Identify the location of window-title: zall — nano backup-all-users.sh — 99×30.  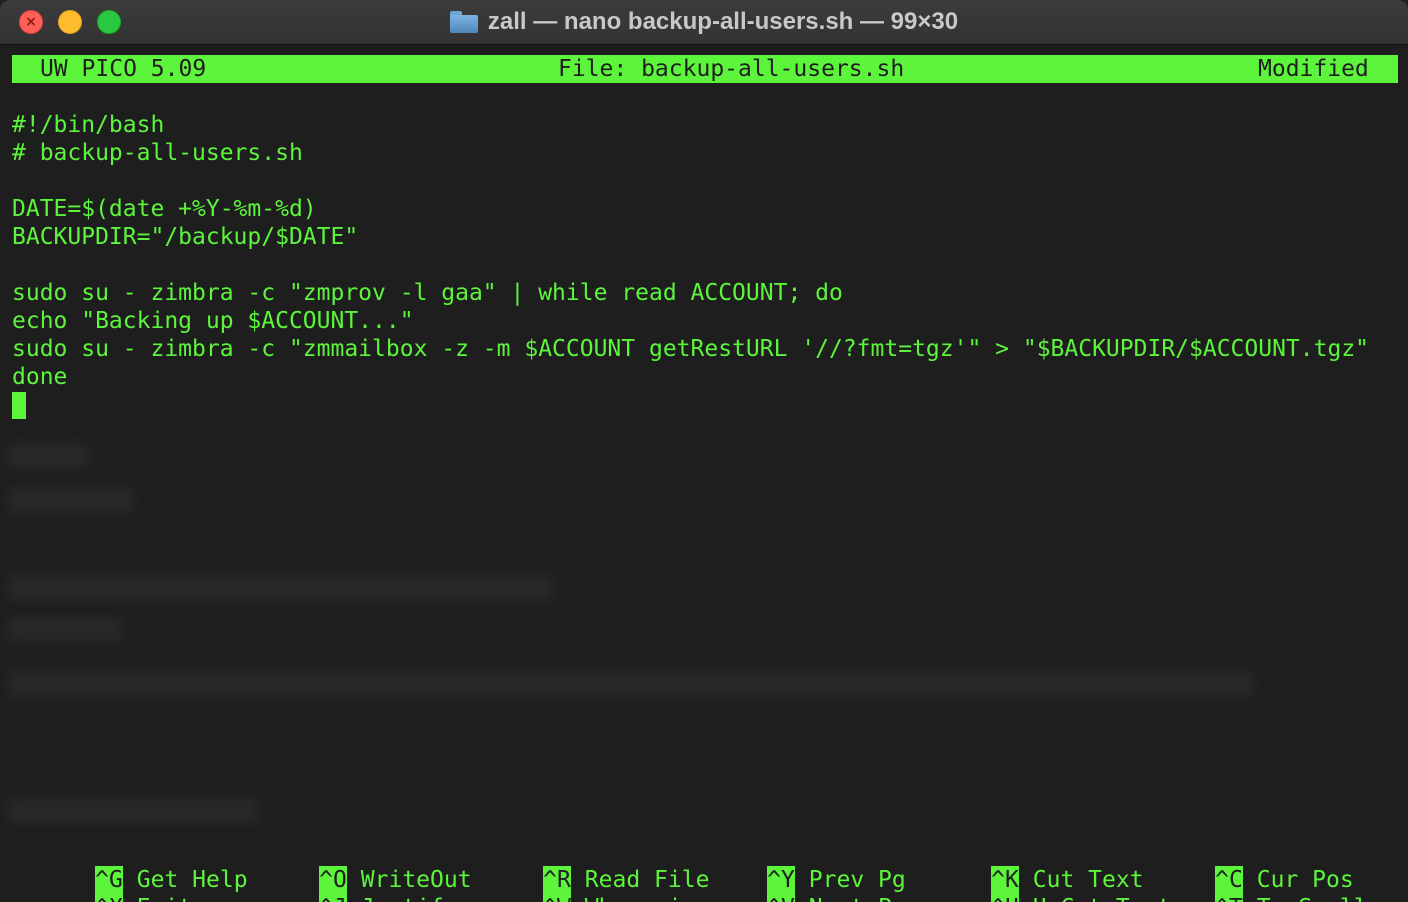
(723, 21).